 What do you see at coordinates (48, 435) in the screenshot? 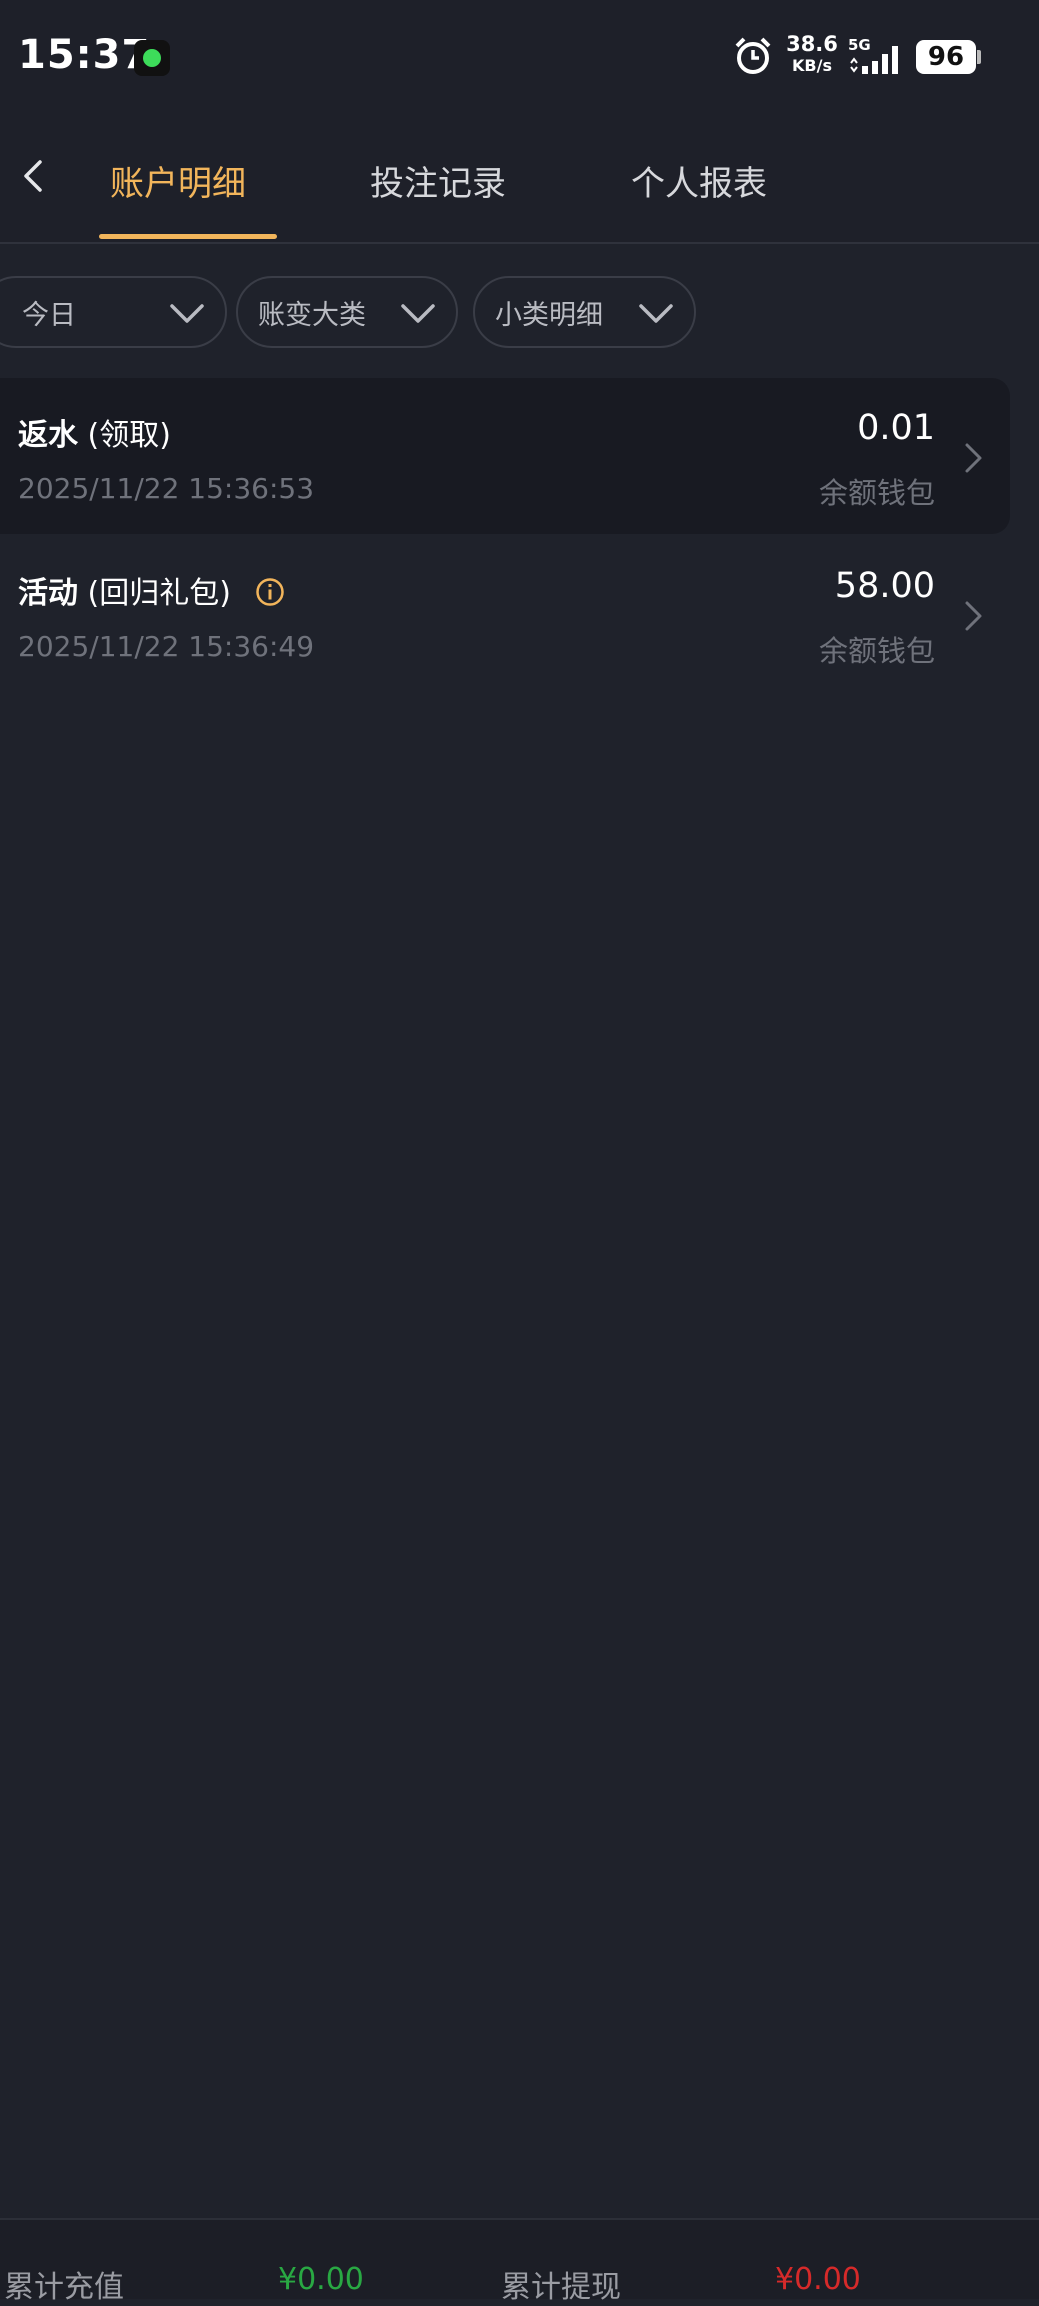
I see `record-type: 返水` at bounding box center [48, 435].